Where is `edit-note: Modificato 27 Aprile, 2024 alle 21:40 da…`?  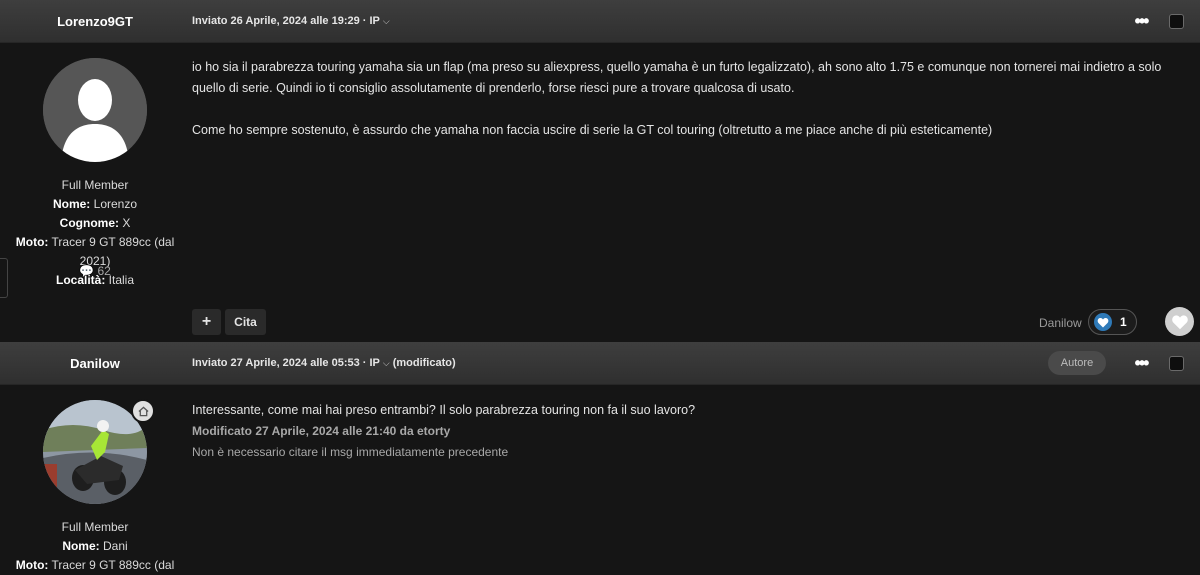
edit-note: Modificato 27 Aprile, 2024 alle 21:40 da… is located at coordinates (321, 431).